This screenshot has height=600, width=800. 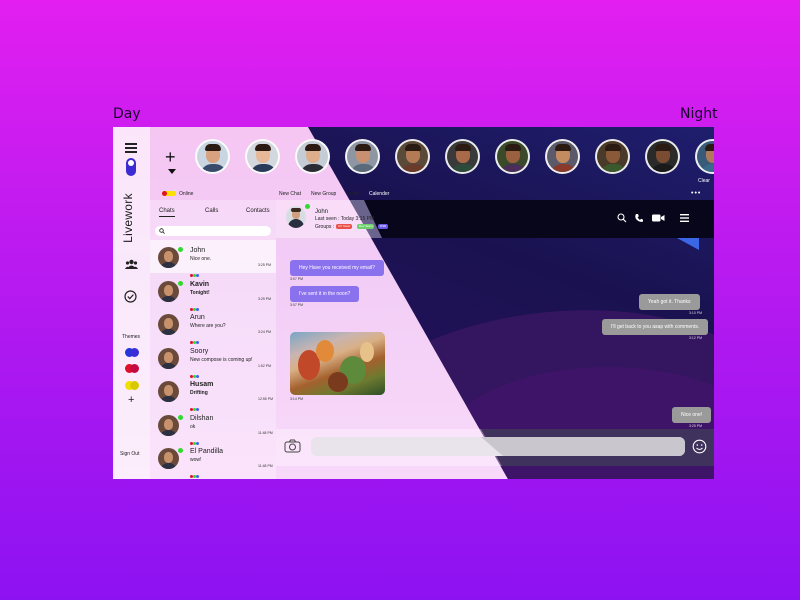 What do you see at coordinates (193, 426) in the screenshot?
I see `chat-preview: ok` at bounding box center [193, 426].